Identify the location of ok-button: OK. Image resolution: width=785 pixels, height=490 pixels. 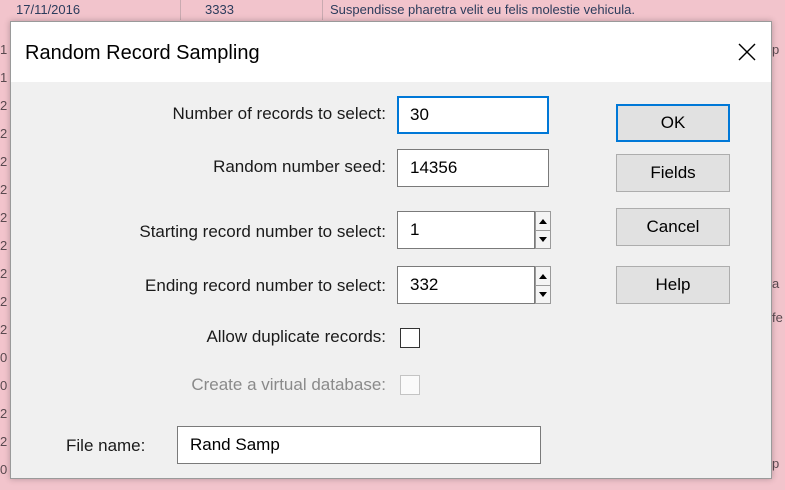
(673, 123).